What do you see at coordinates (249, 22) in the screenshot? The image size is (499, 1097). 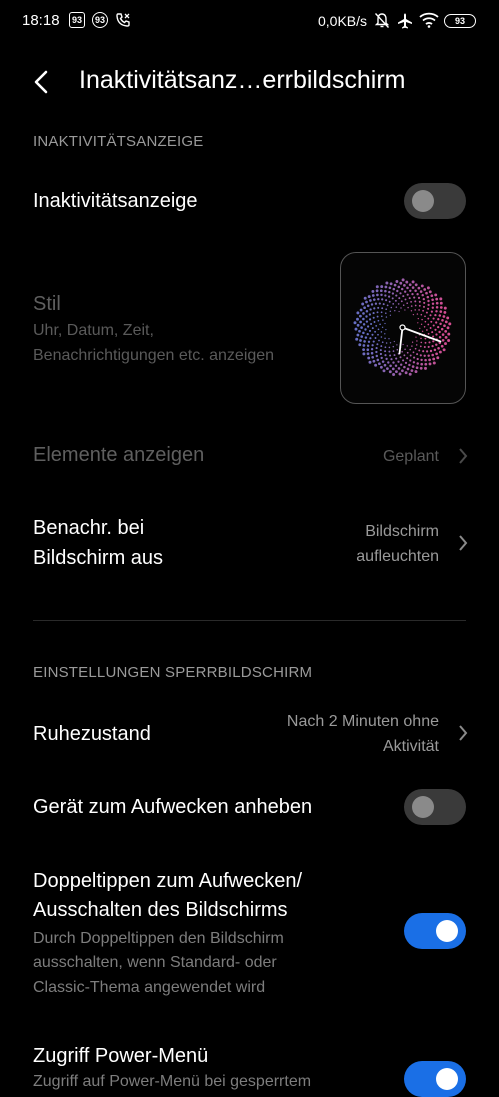 I see `status-bar: 18:18 93 93 0,0KB/s 93` at bounding box center [249, 22].